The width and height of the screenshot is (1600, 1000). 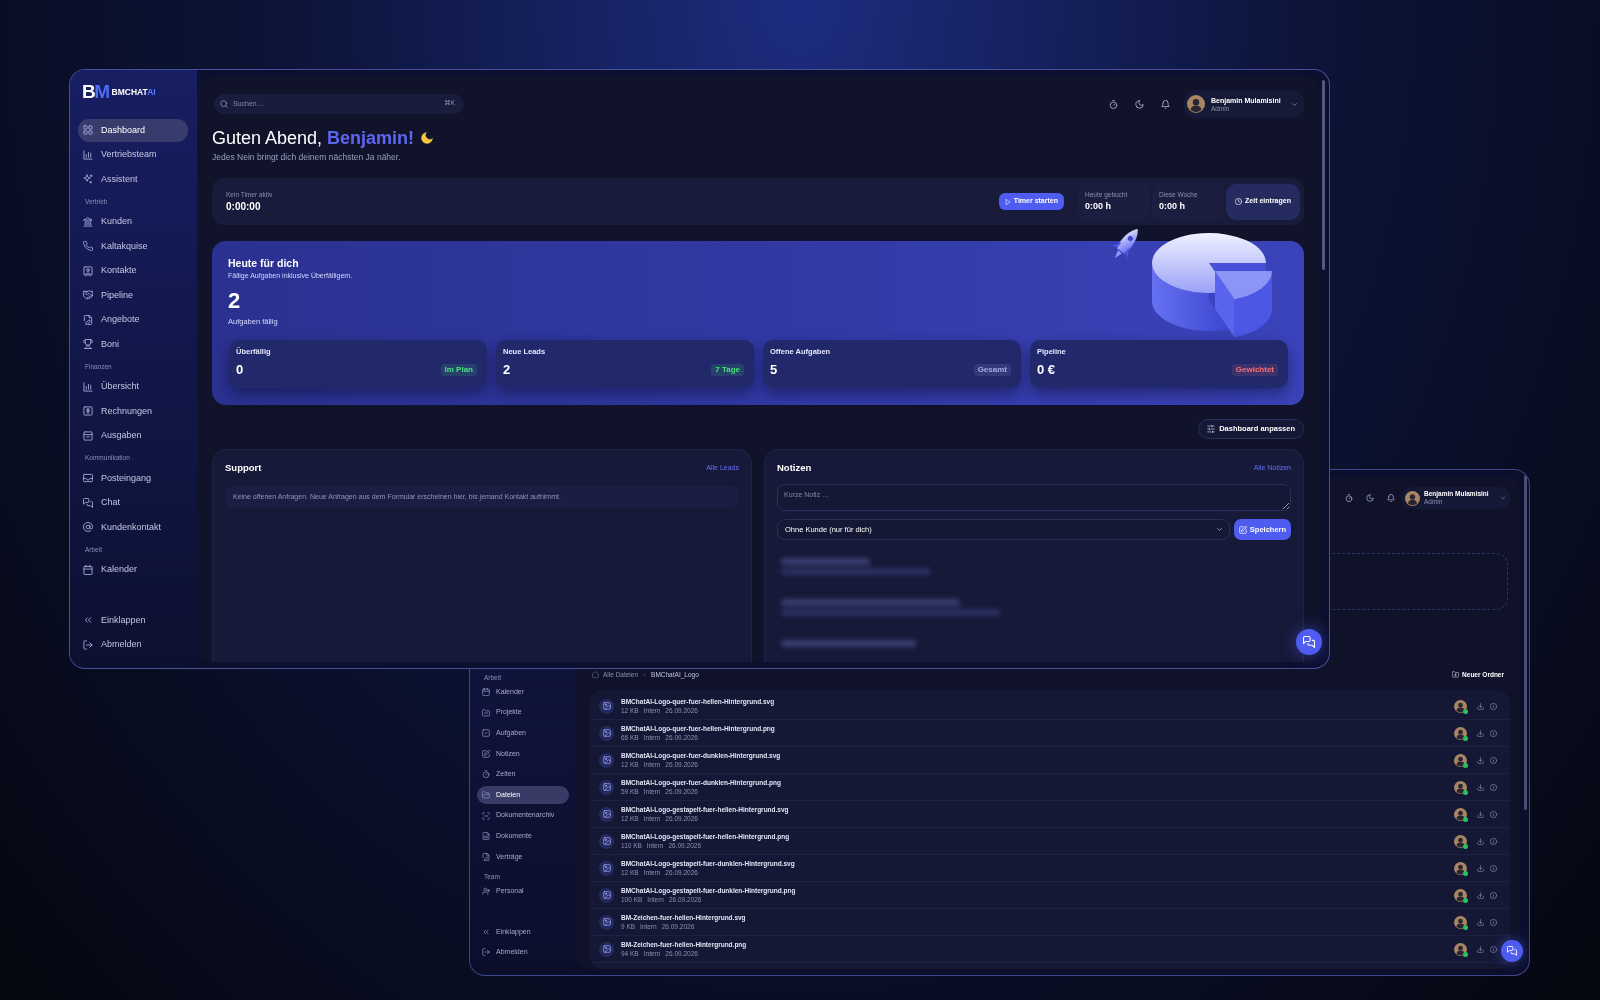 I want to click on sparkles-icon, so click(x=88, y=179).